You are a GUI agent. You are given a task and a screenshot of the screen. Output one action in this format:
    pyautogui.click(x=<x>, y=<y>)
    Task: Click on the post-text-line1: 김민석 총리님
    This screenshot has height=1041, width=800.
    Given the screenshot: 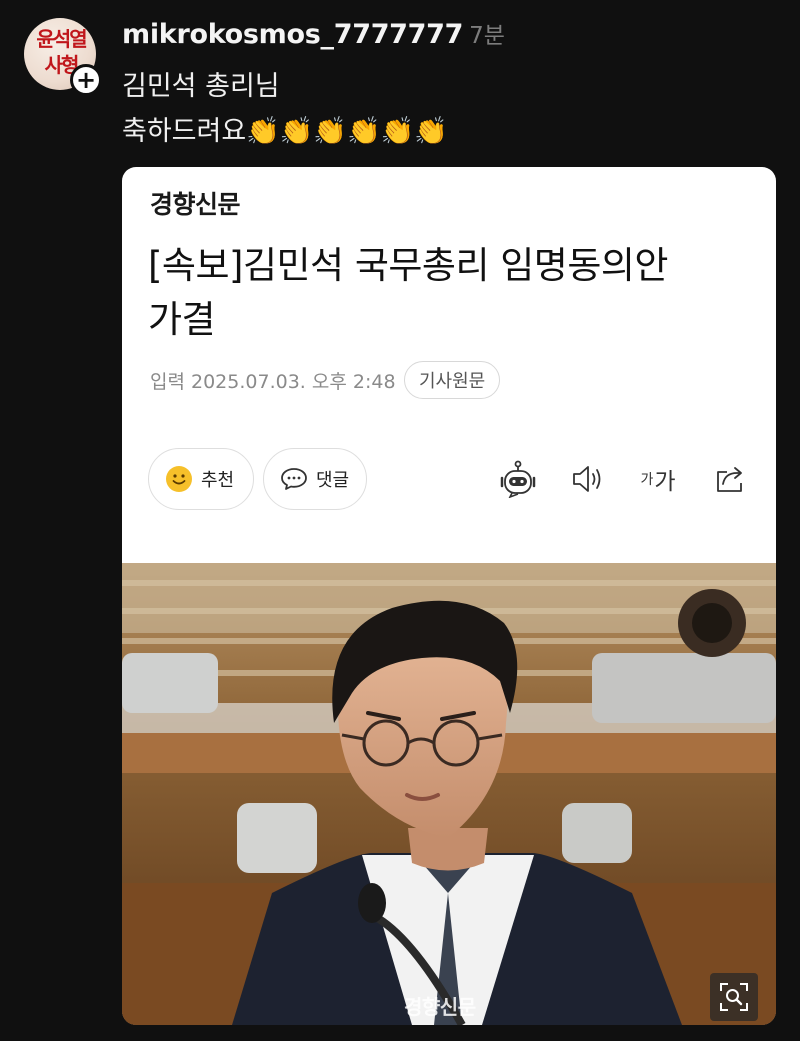 What is the action you would take?
    pyautogui.click(x=201, y=86)
    